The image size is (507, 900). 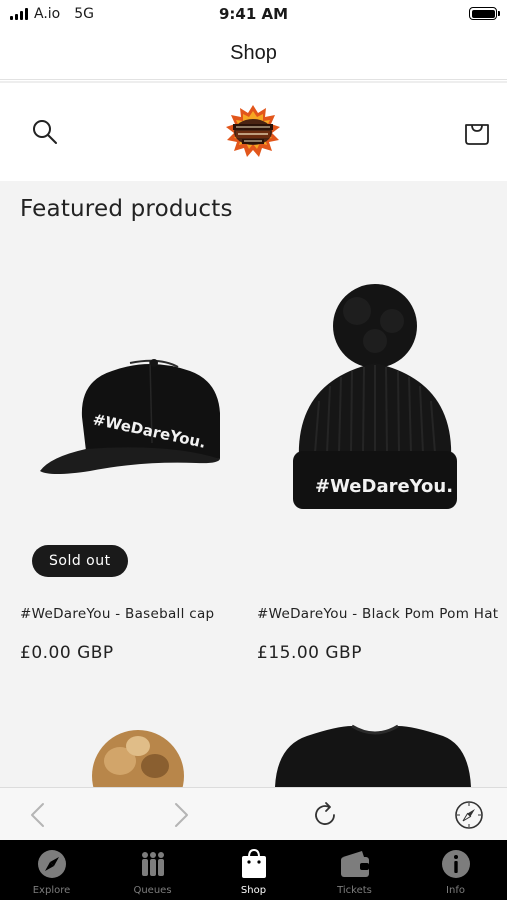 I want to click on fur-pom-image, so click(x=138, y=758).